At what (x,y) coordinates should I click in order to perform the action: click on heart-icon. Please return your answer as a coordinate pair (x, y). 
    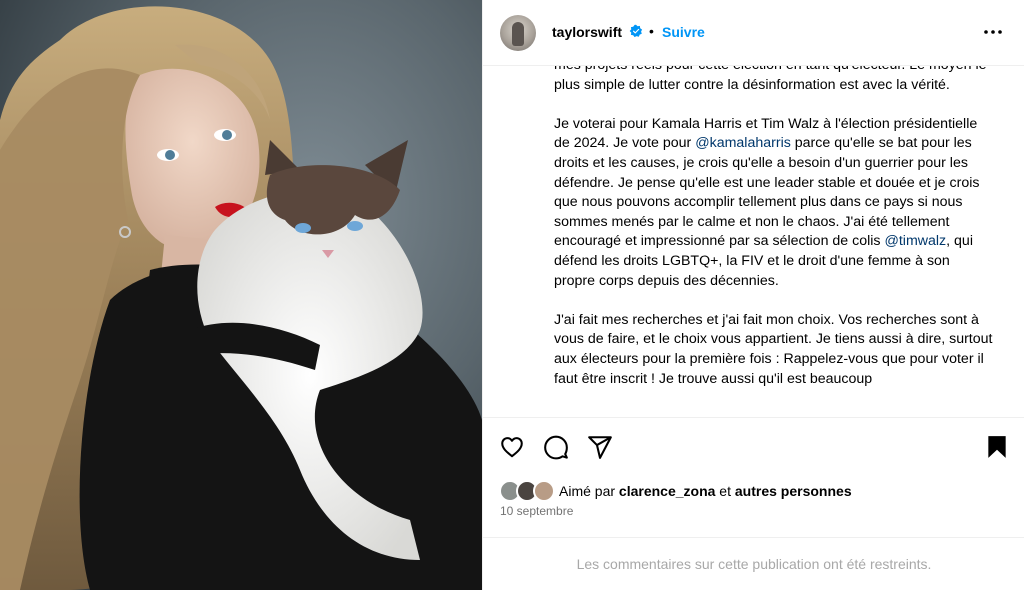
    Looking at the image, I should click on (512, 447).